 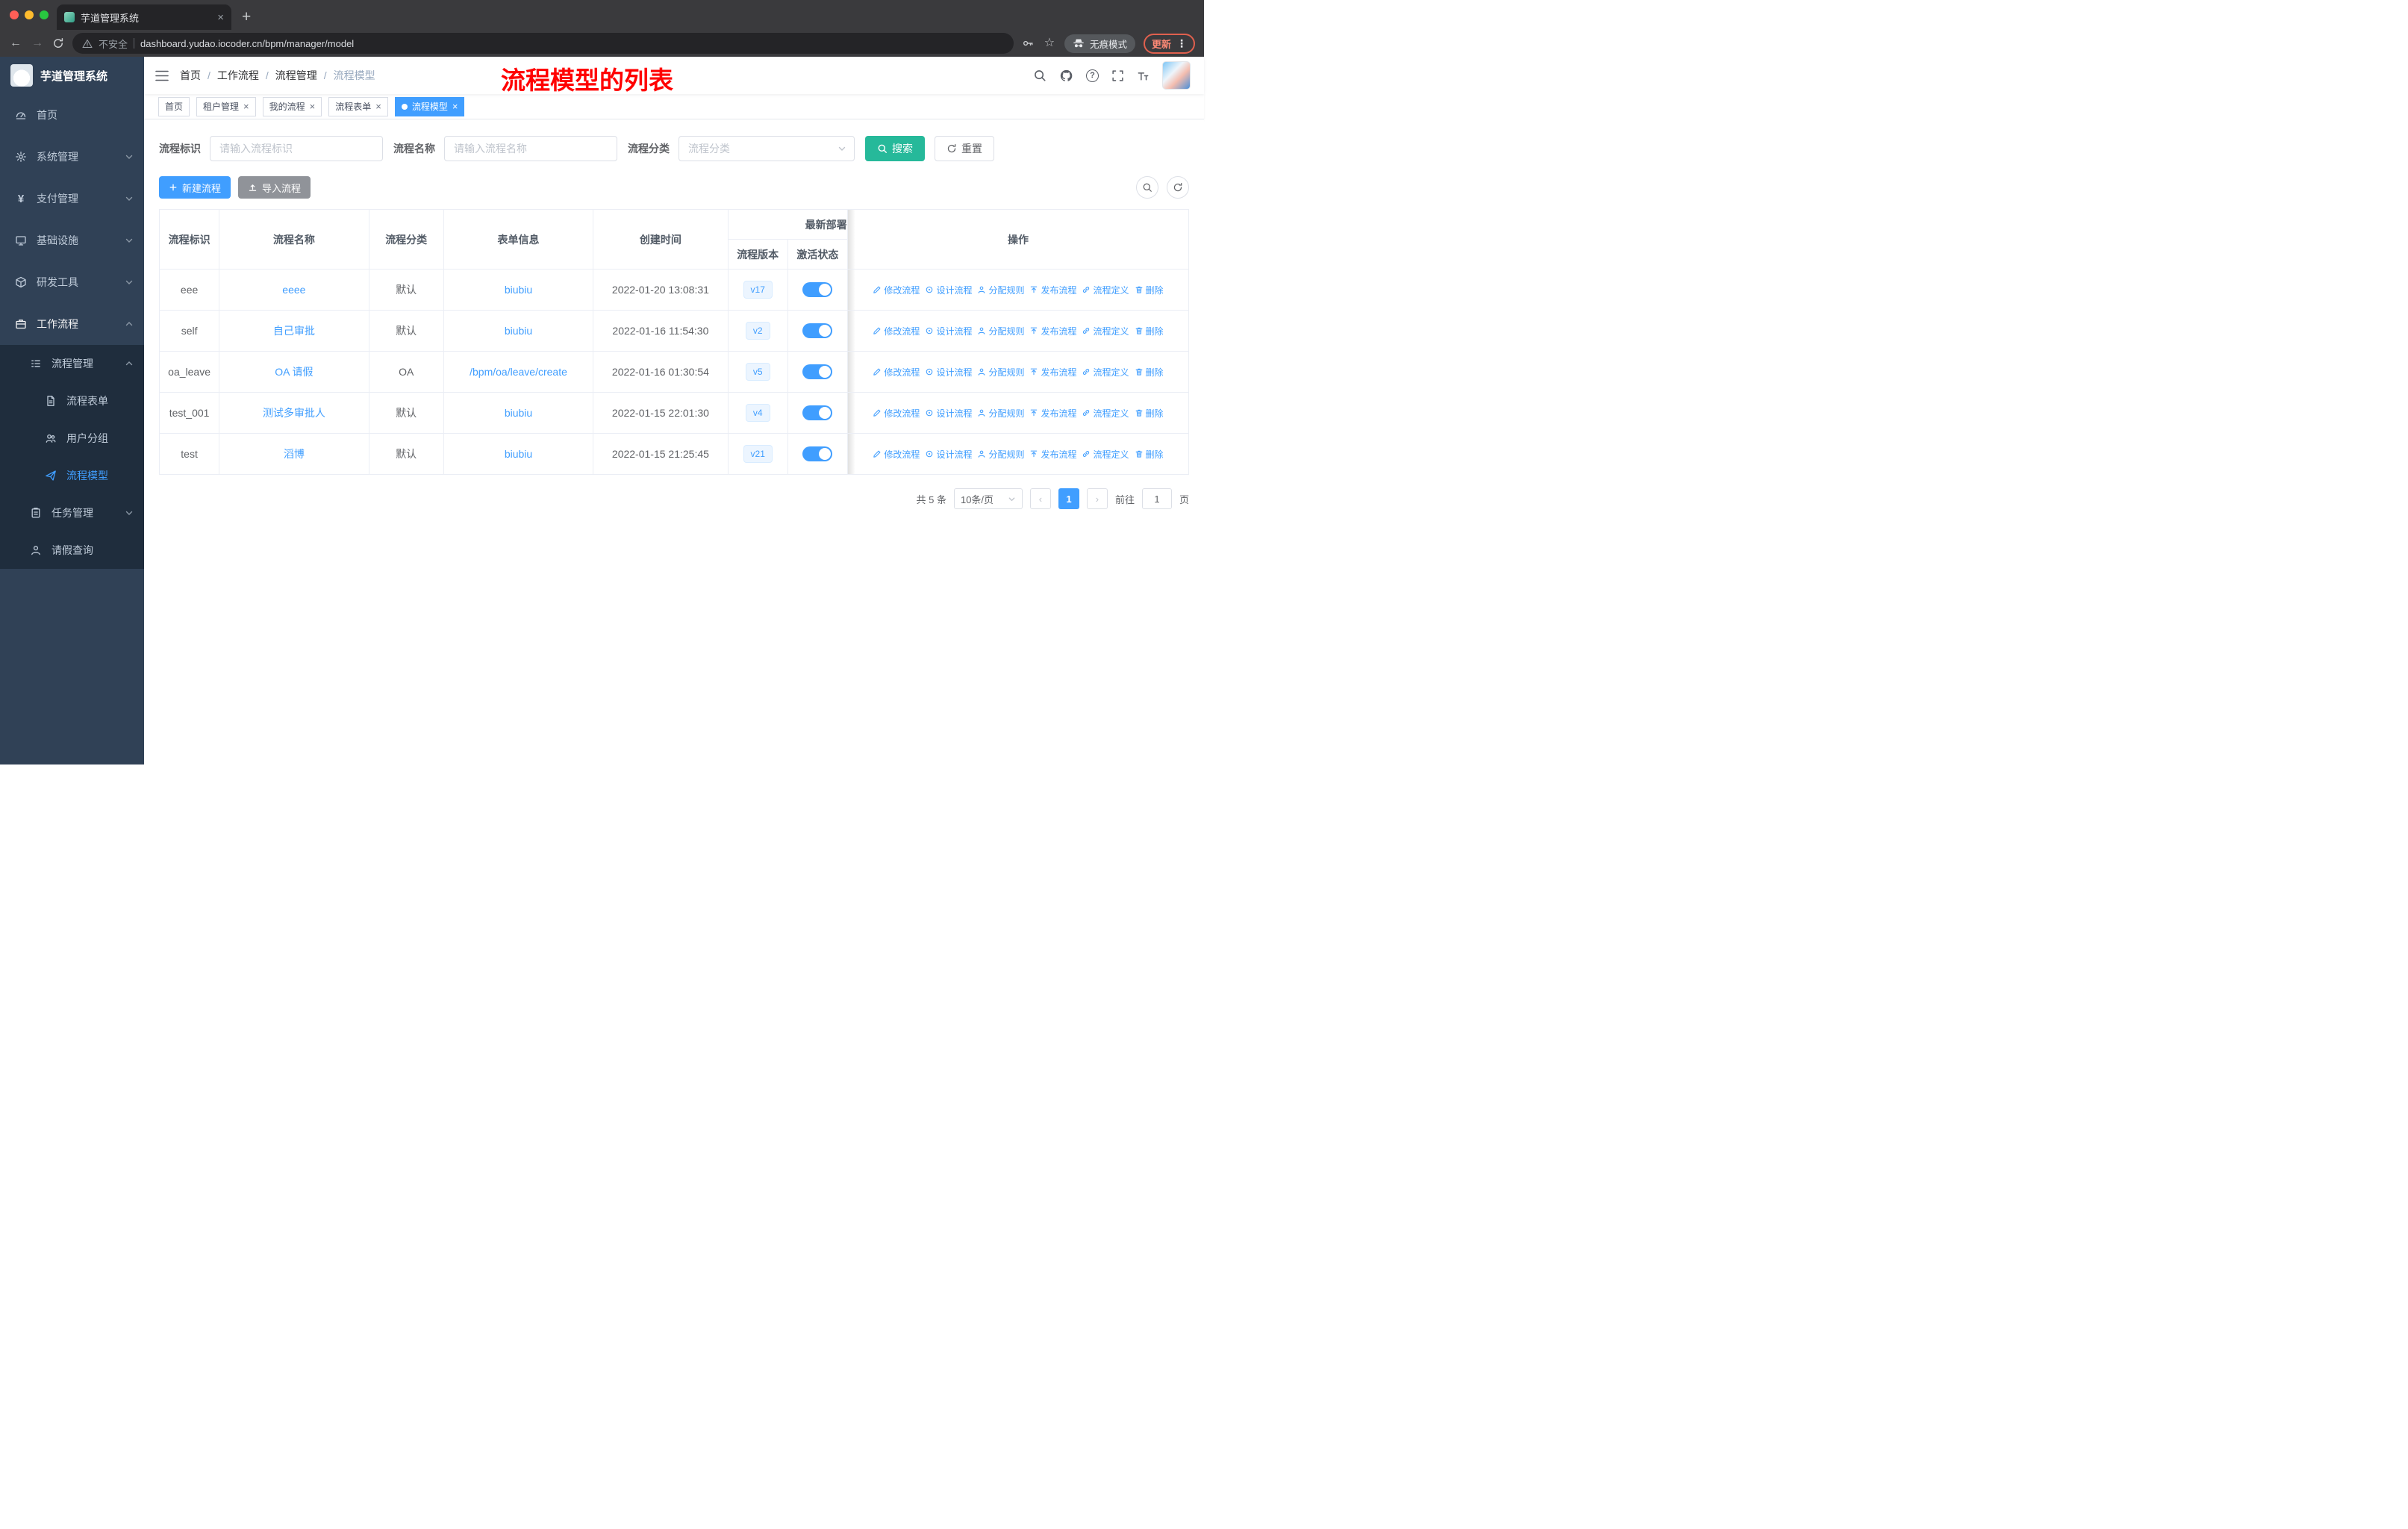 What do you see at coordinates (358, 106) in the screenshot?
I see `tag-process-form: 流程表单 ×` at bounding box center [358, 106].